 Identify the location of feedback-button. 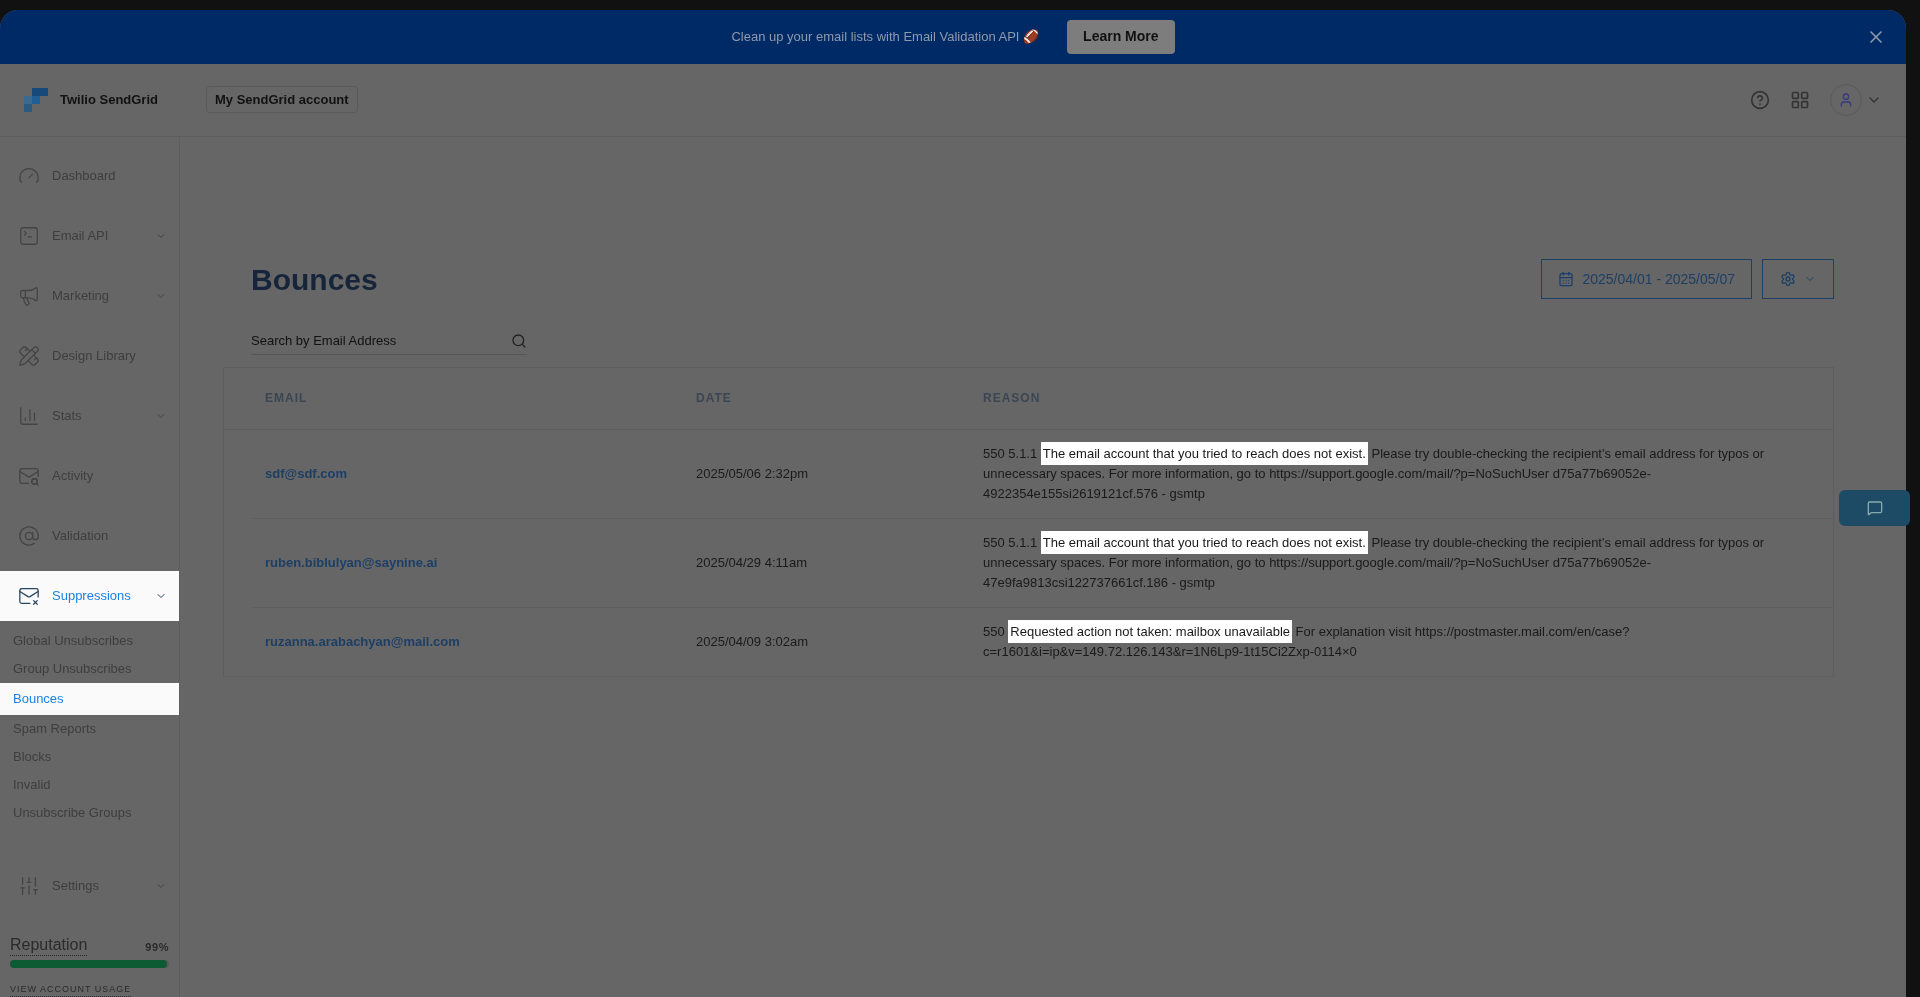
(1874, 508).